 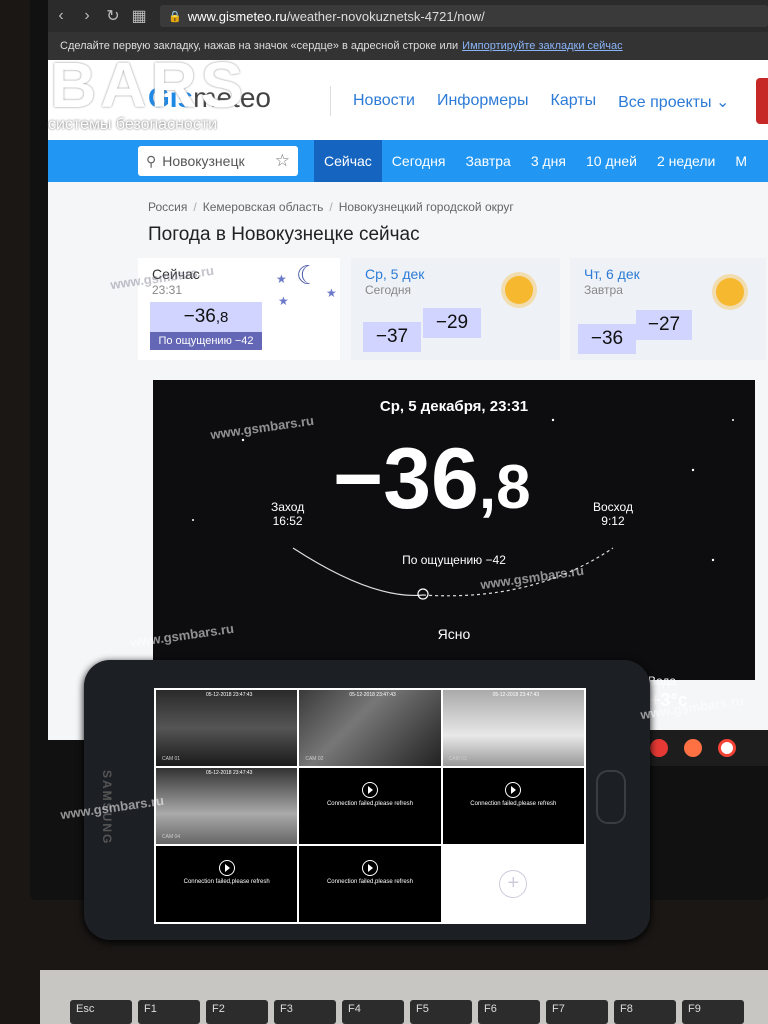 I want to click on import-bookmarks-link: Импортируйте закладки сейчас, so click(x=542, y=46).